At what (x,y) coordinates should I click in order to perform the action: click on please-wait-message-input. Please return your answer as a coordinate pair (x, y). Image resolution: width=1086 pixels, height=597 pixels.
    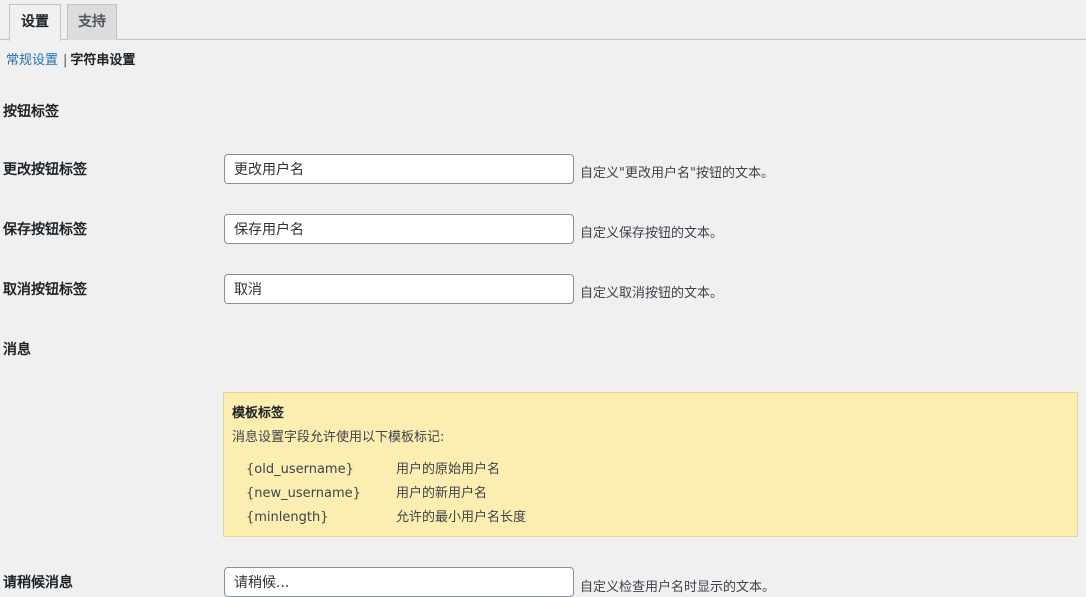
    Looking at the image, I should click on (399, 582).